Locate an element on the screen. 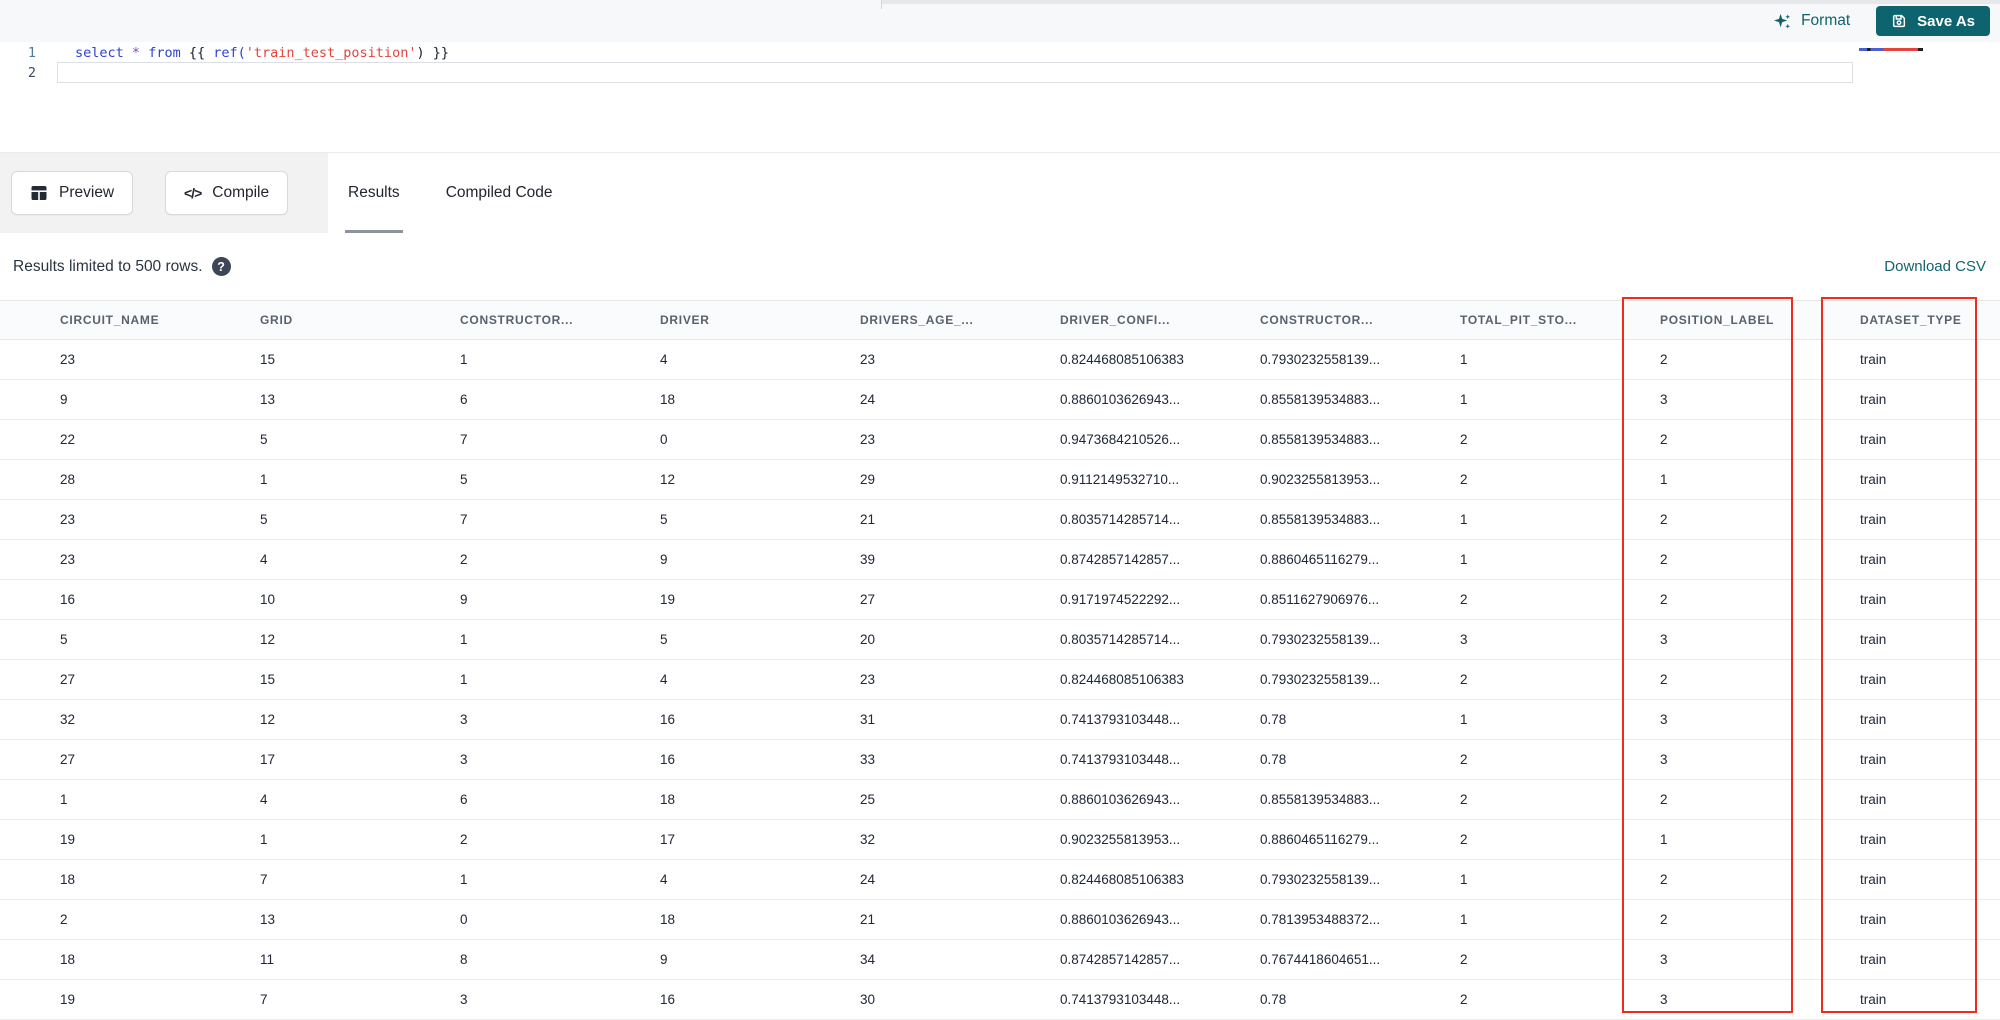  save-as-label: Save As is located at coordinates (1946, 21).